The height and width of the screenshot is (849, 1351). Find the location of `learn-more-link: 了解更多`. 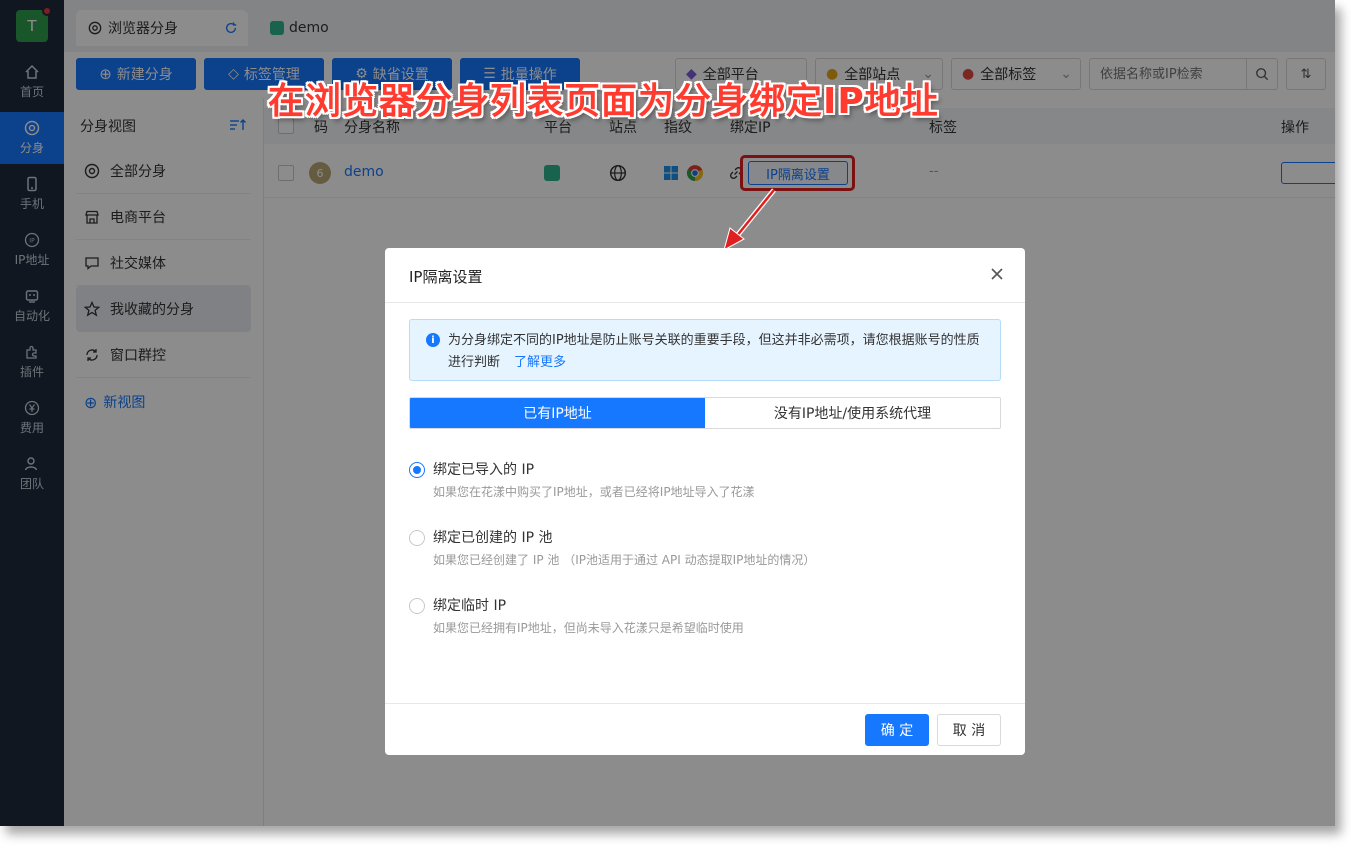

learn-more-link: 了解更多 is located at coordinates (540, 362).